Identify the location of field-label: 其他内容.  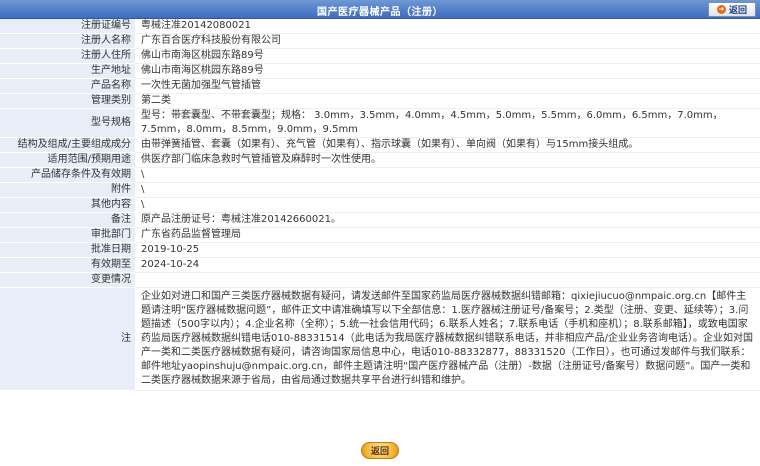
(67, 205).